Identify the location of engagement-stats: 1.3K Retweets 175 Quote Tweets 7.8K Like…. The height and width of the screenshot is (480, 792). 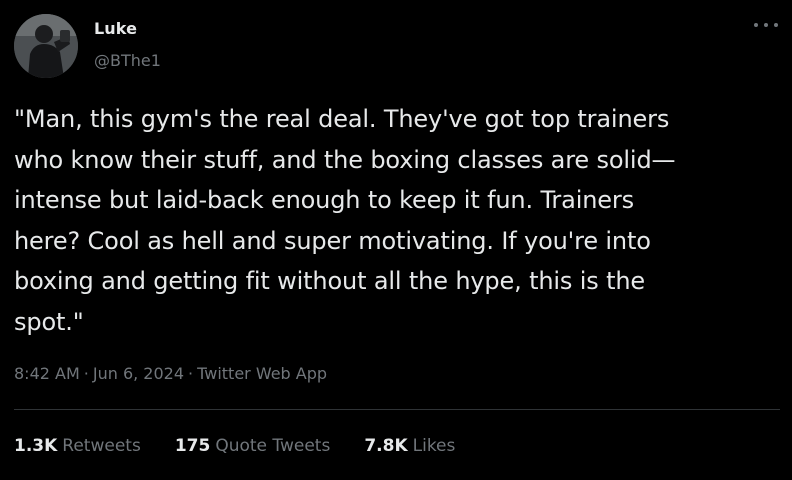
(234, 446).